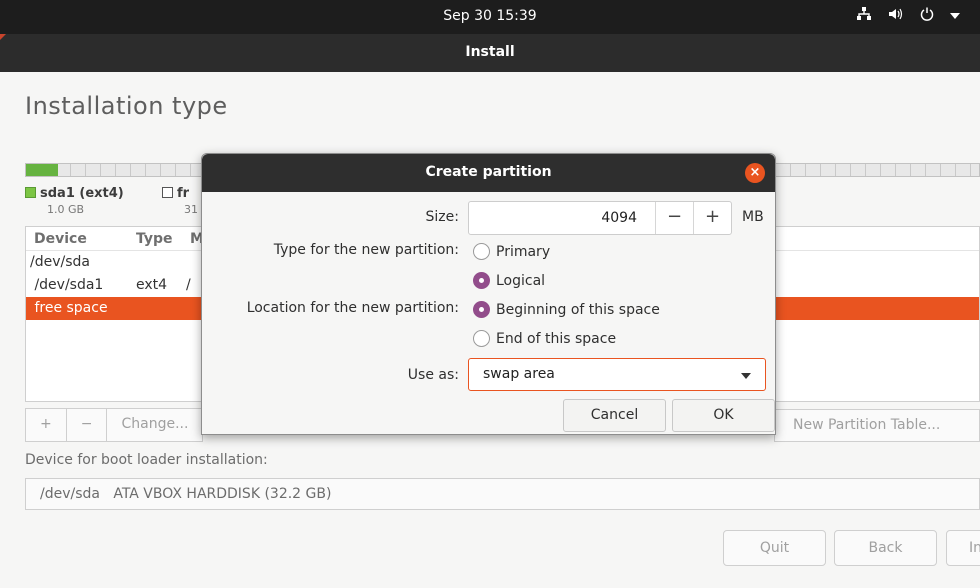  Describe the element at coordinates (896, 16) in the screenshot. I see `volume-icon` at that location.